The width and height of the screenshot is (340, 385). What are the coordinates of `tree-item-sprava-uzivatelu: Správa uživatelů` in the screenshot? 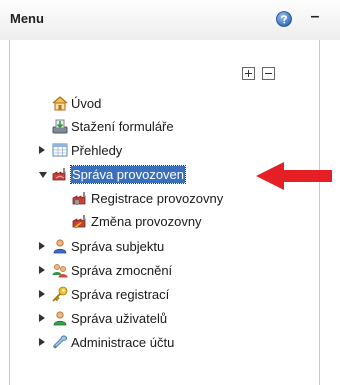 It's located at (124, 319).